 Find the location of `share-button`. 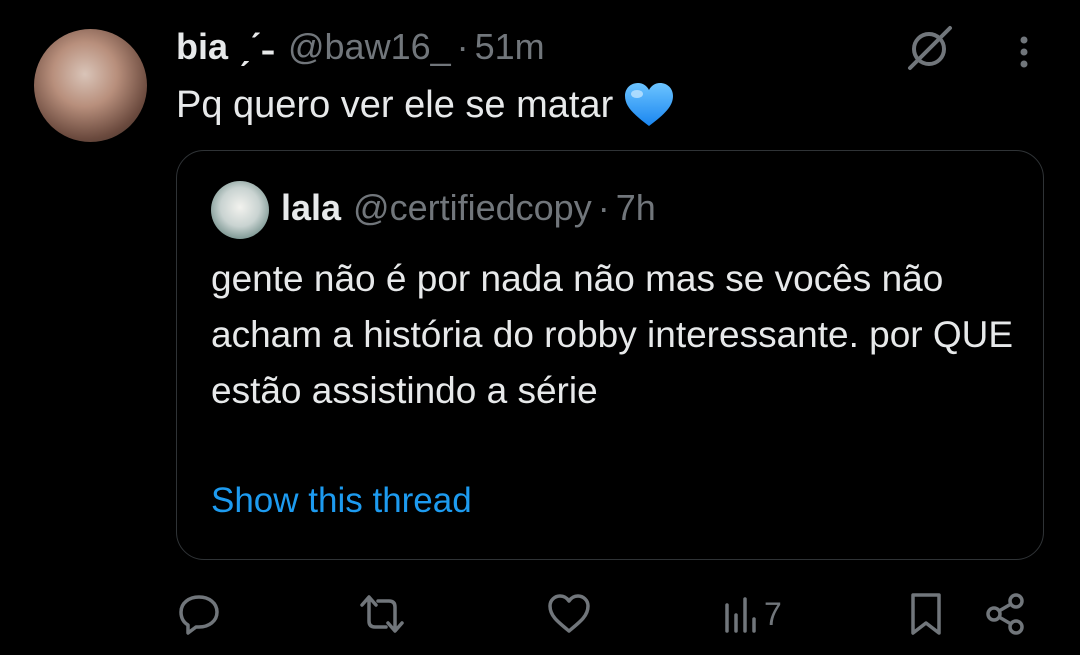

share-button is located at coordinates (1005, 614).